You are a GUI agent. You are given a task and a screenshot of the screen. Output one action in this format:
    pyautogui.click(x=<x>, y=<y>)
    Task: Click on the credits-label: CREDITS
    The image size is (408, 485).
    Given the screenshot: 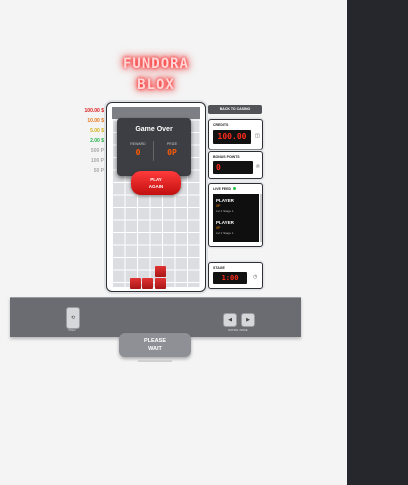 What is the action you would take?
    pyautogui.click(x=221, y=125)
    